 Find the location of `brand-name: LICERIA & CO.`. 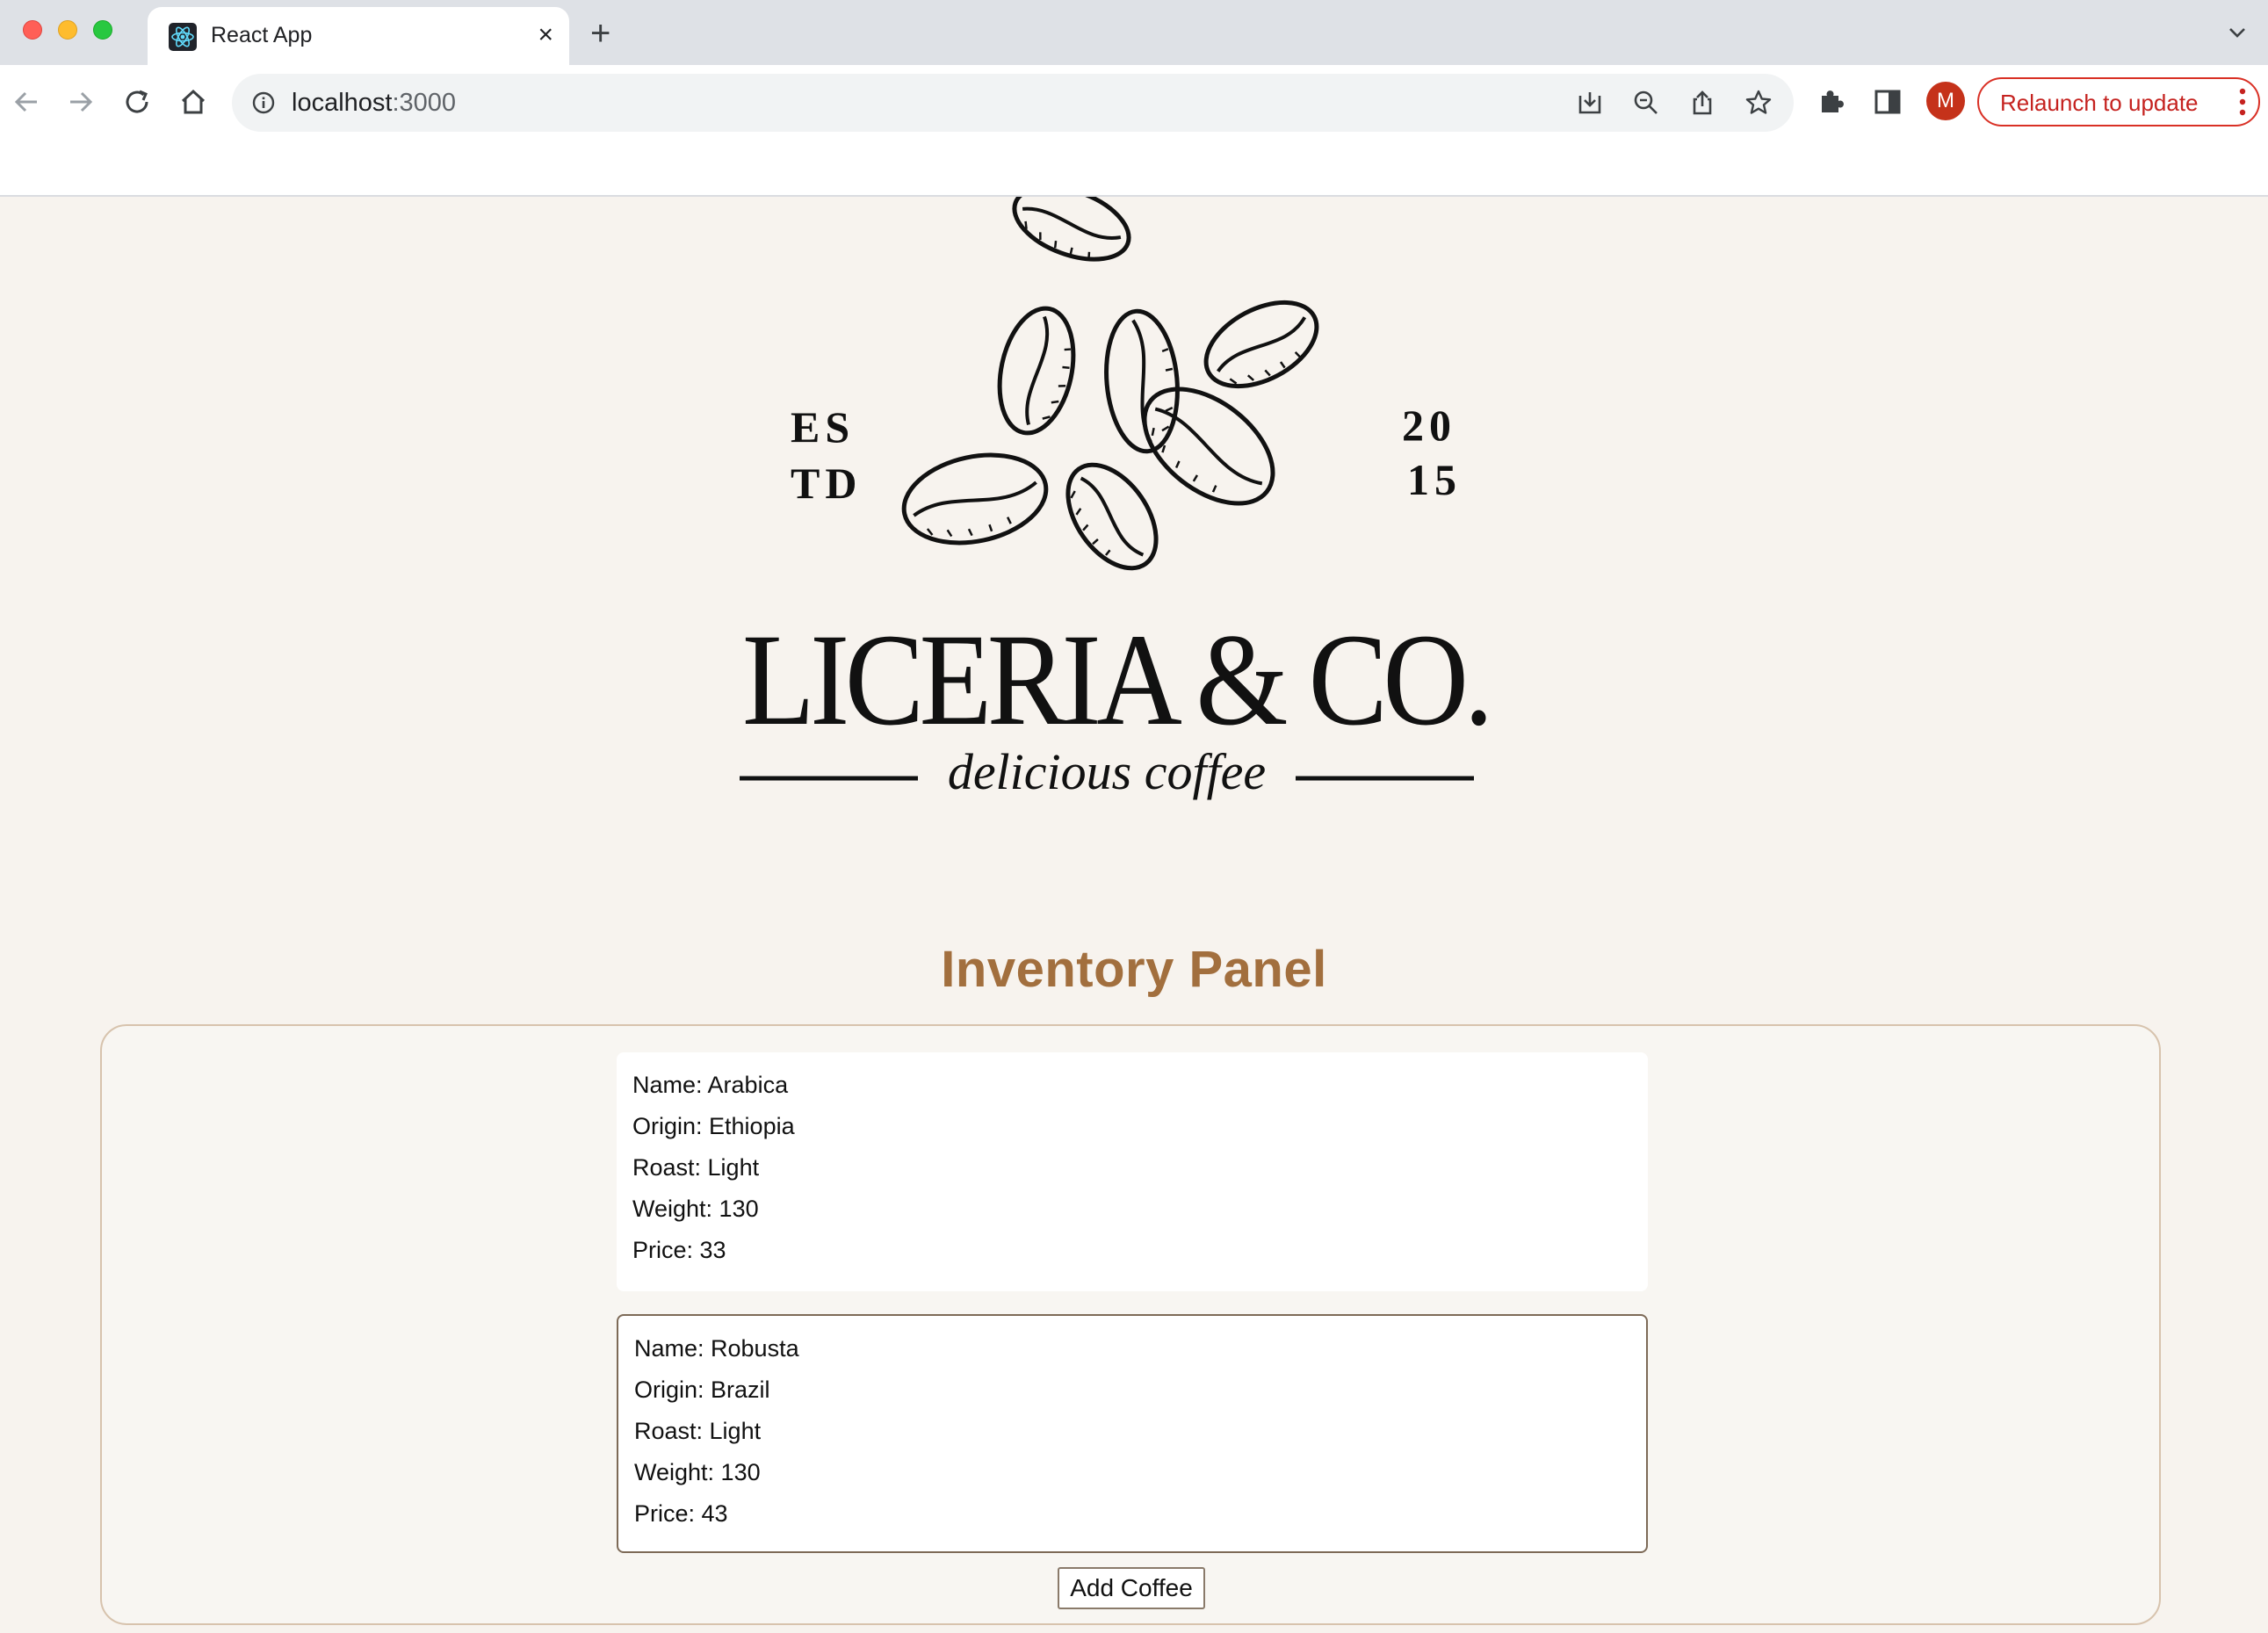

brand-name: LICERIA & CO. is located at coordinates (1116, 680).